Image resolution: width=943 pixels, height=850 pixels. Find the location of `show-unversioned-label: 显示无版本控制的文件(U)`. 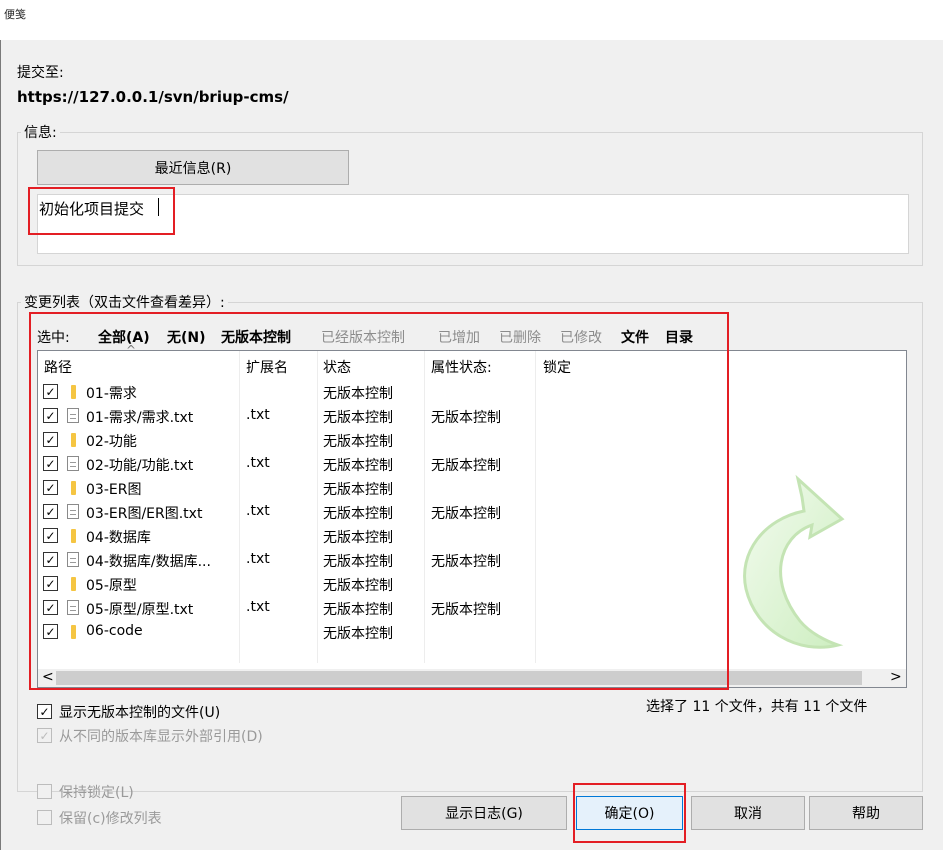

show-unversioned-label: 显示无版本控制的文件(U) is located at coordinates (140, 713).